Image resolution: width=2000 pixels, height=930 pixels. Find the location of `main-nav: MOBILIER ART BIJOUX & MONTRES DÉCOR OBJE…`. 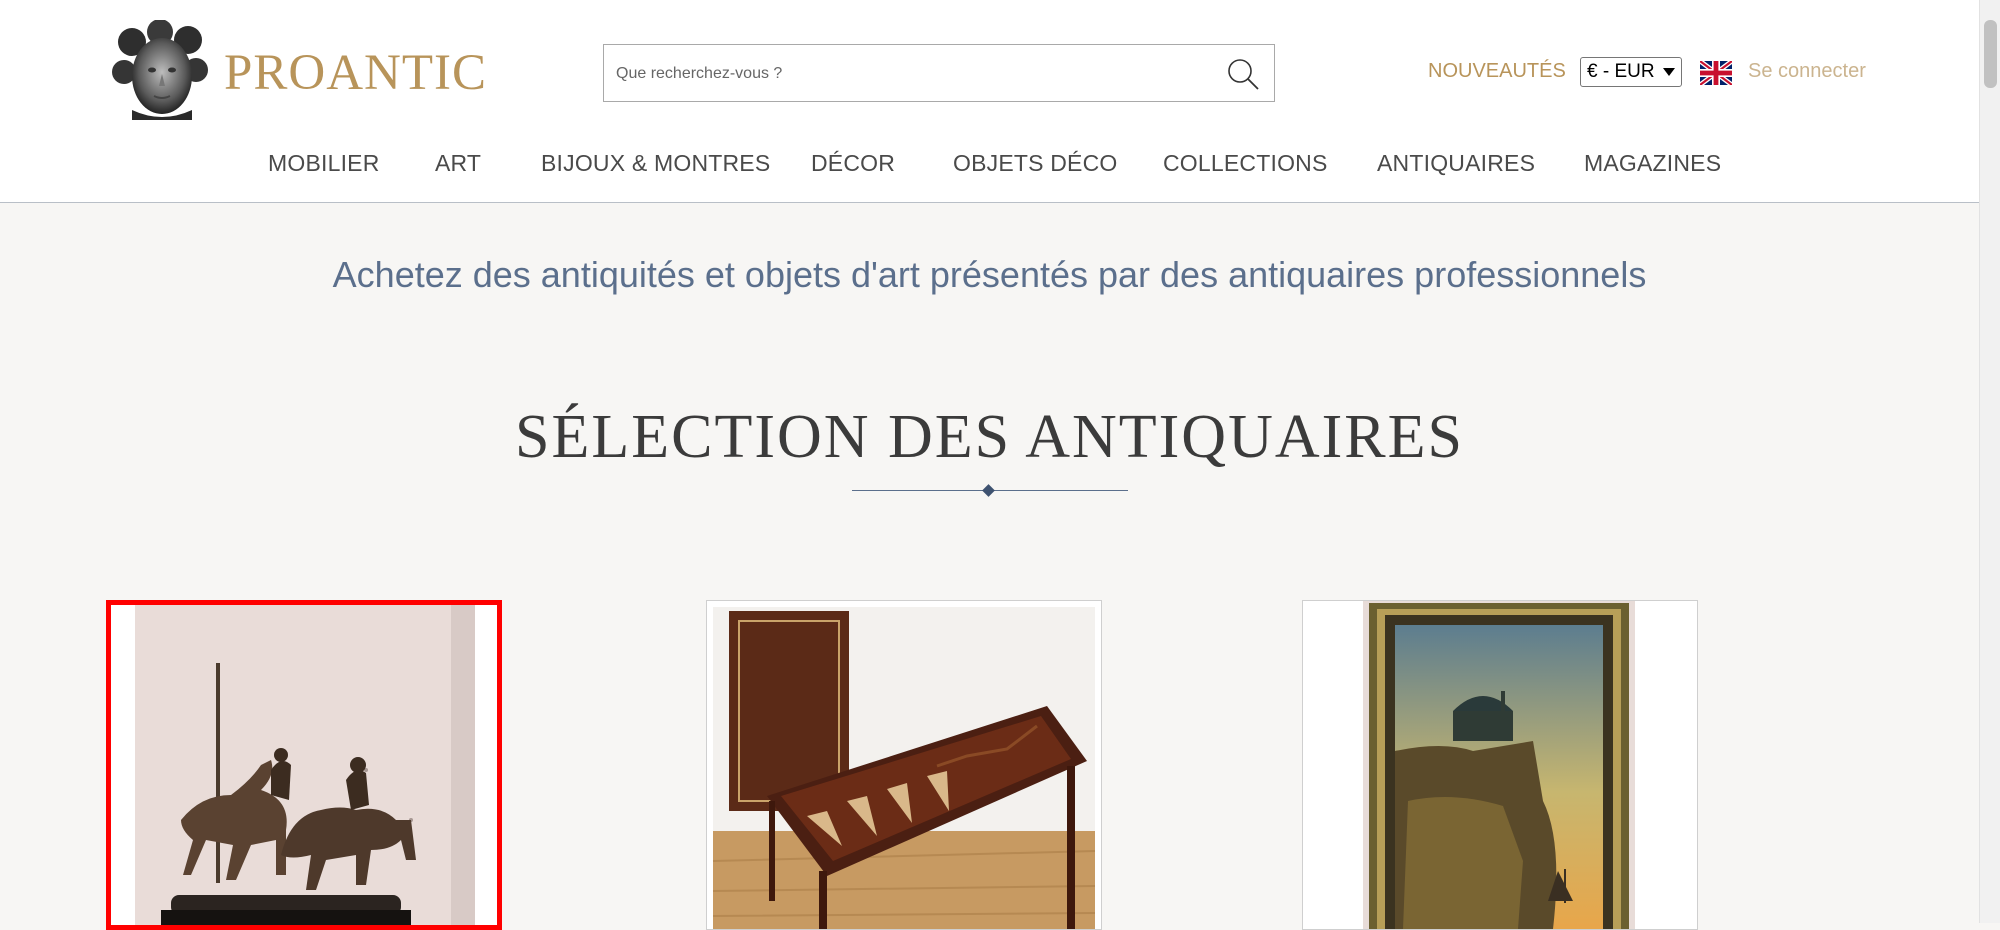

main-nav: MOBILIER ART BIJOUX & MONTRES DÉCOR OBJE… is located at coordinates (989, 165).